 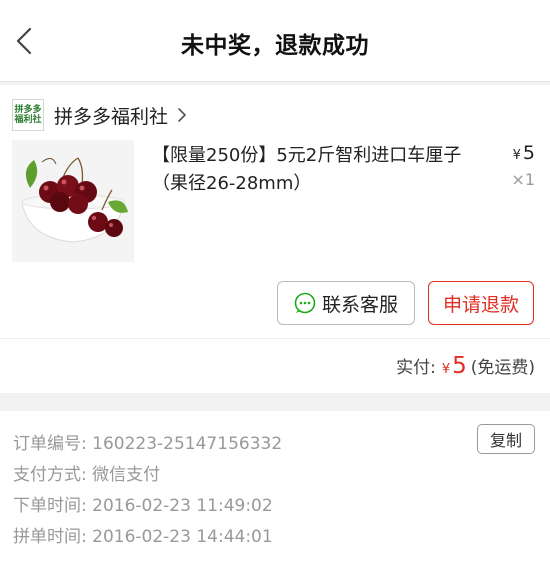 I want to click on shop-logo-line1: 拼多多, so click(x=28, y=110).